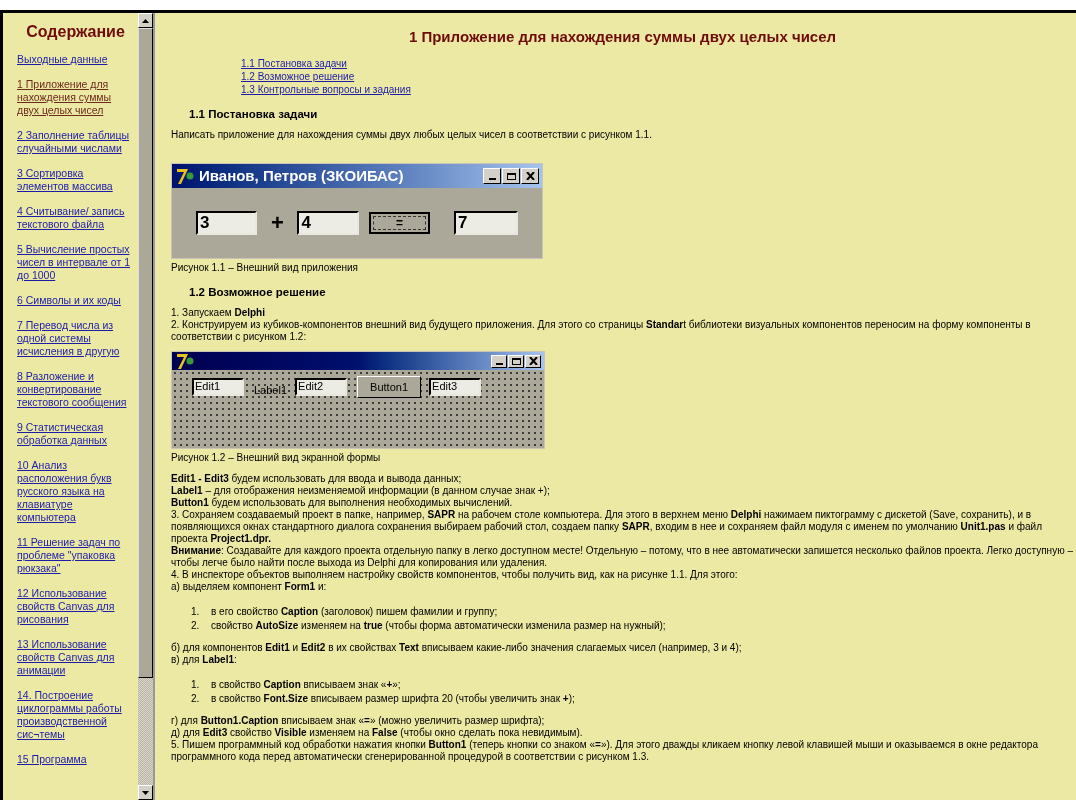 The height and width of the screenshot is (800, 1076). What do you see at coordinates (294, 63) in the screenshot?
I see `toc-link: 1.1 Постановка задачи` at bounding box center [294, 63].